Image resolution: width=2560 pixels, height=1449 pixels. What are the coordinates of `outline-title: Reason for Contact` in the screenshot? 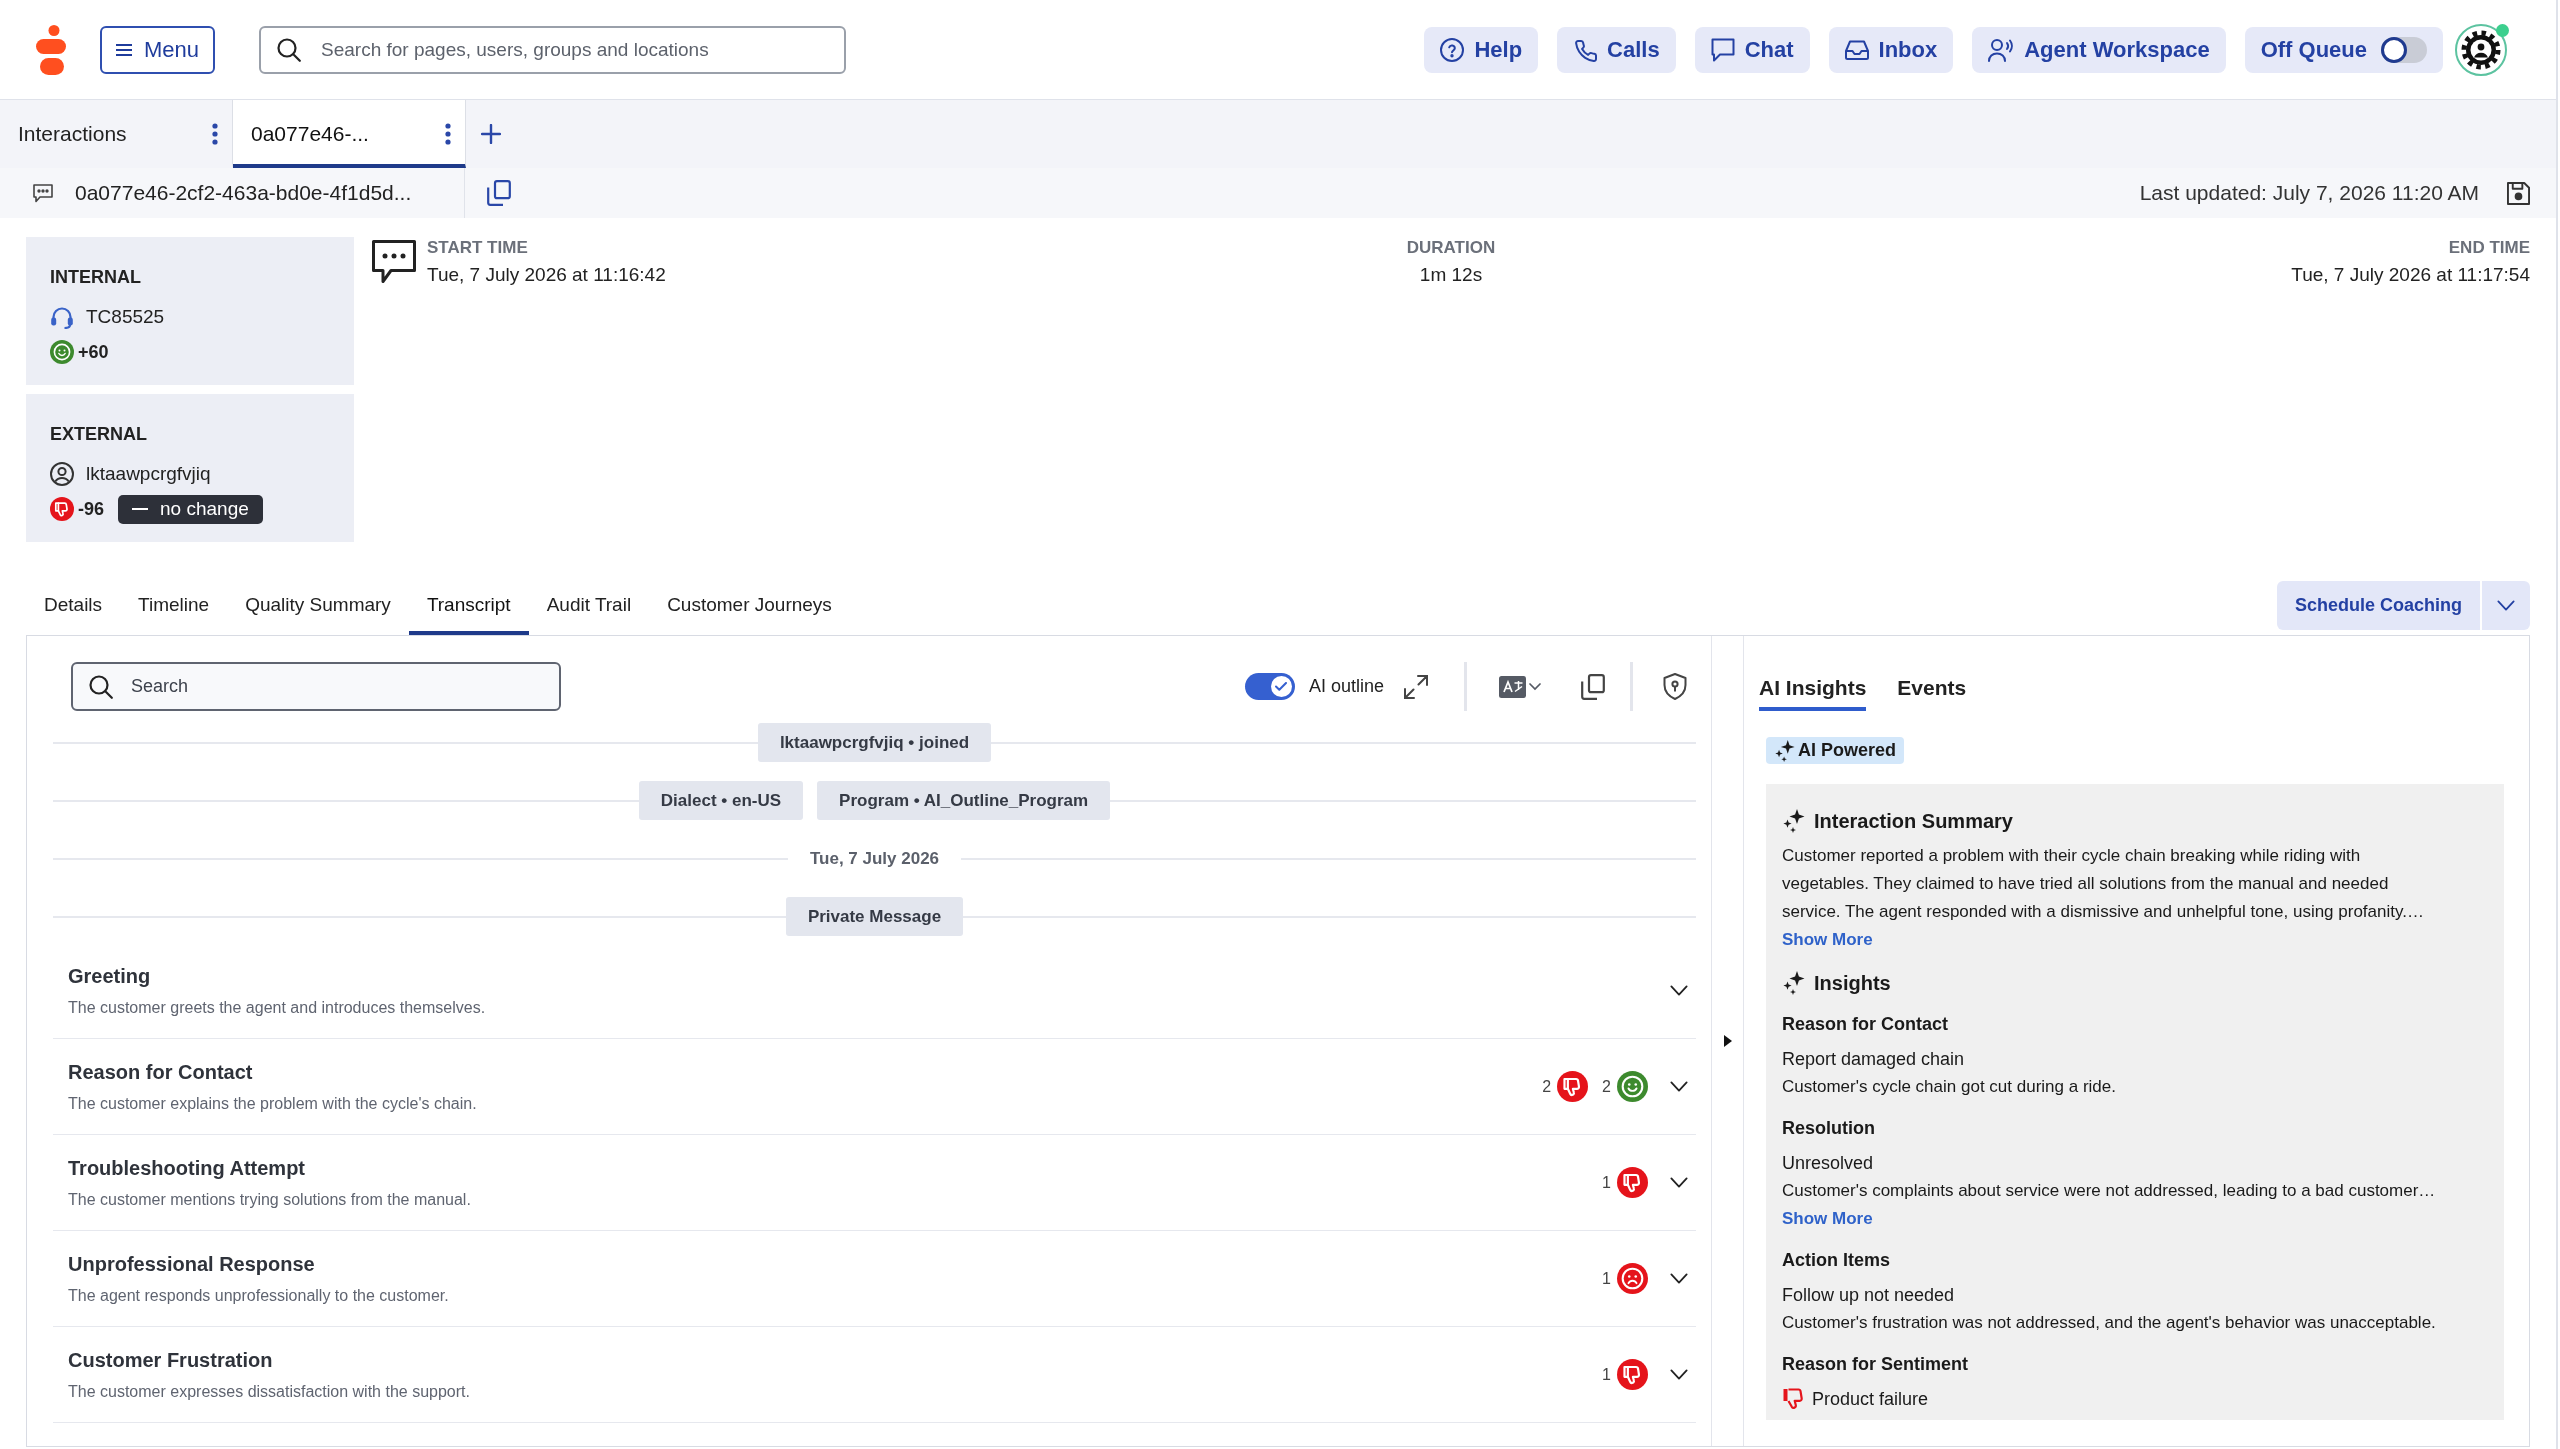 It's located at (160, 1072).